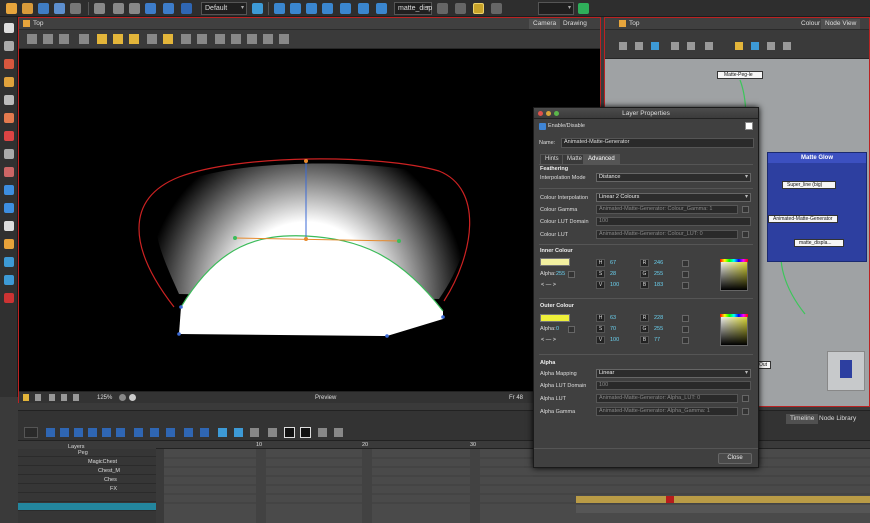  I want to click on display-dropdown: matte_disp ▾, so click(413, 8).